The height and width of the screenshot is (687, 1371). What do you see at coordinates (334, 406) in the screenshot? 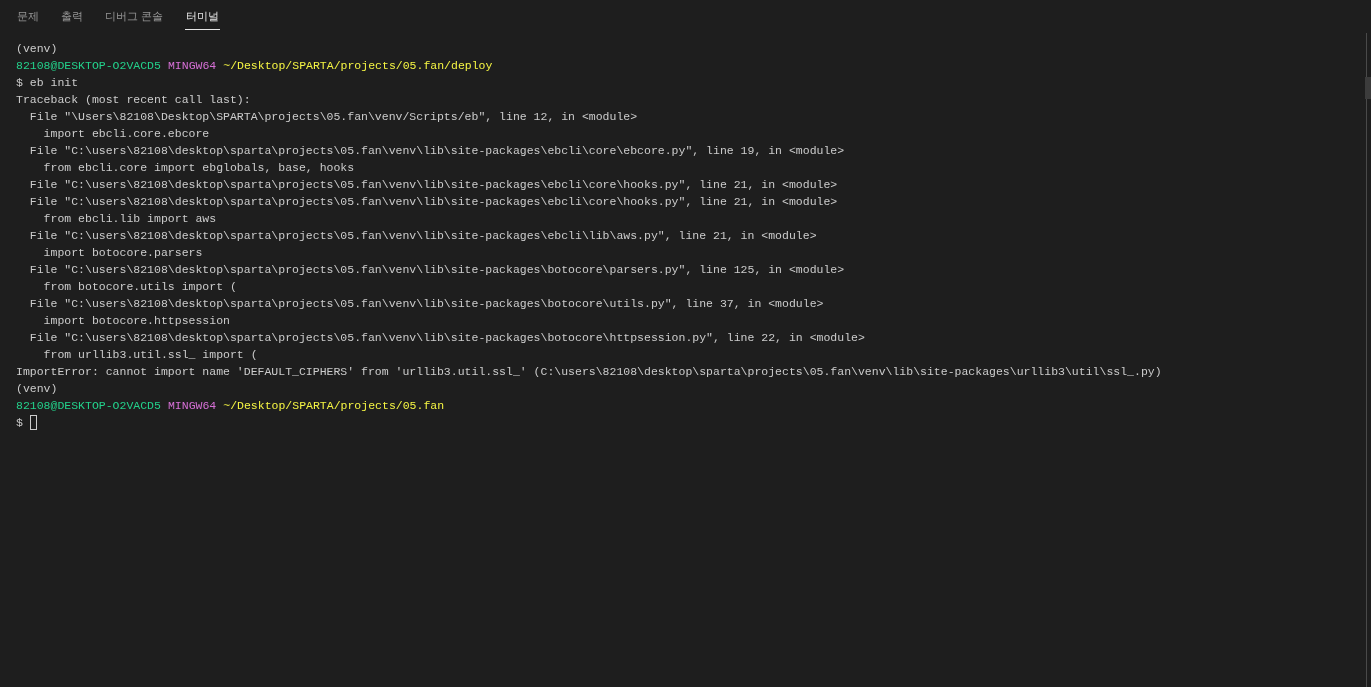
I see `prompt-path: ~/Desktop/SPARTA/projects/05.fan` at bounding box center [334, 406].